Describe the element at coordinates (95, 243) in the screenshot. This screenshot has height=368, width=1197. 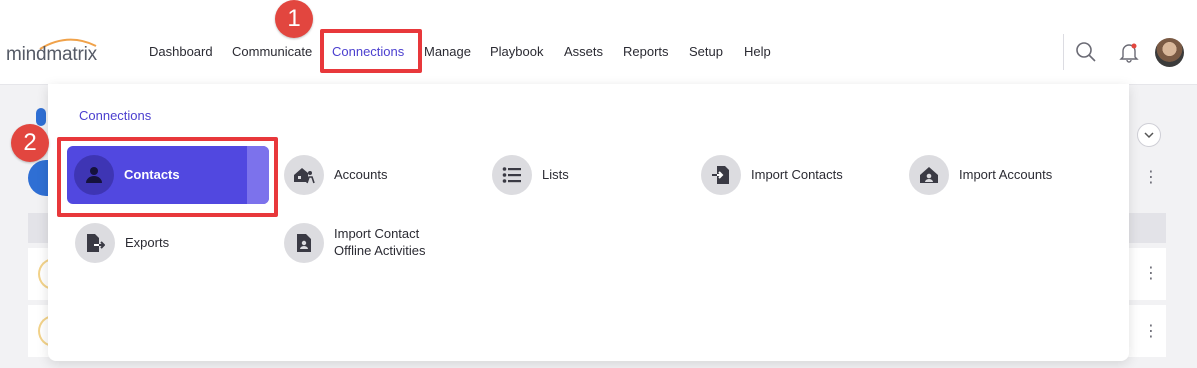
I see `export-file-icon` at that location.